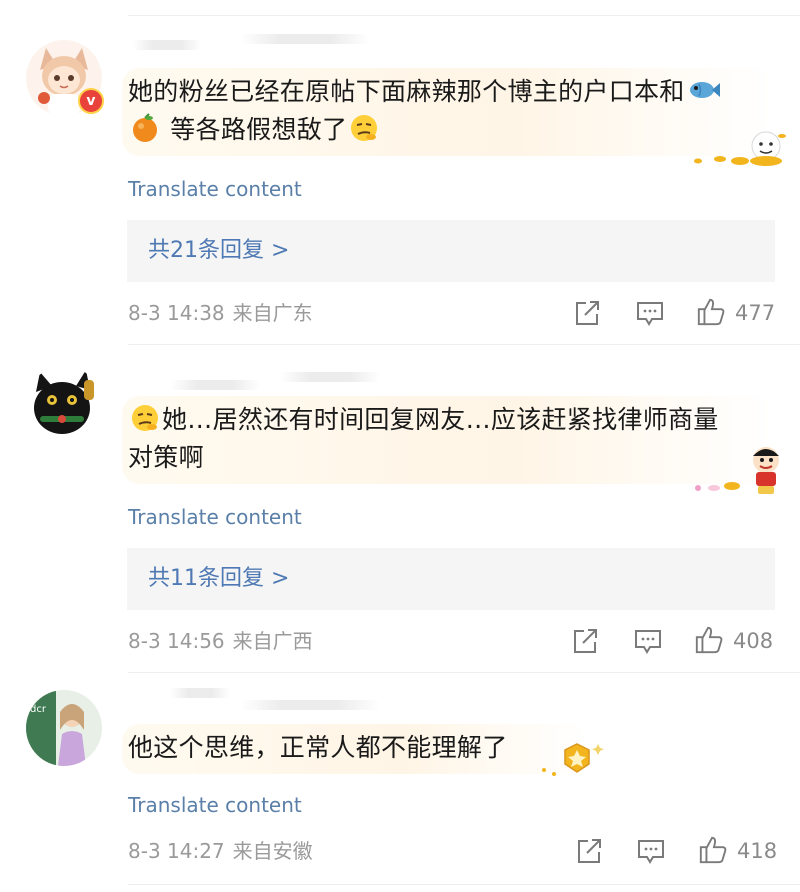  What do you see at coordinates (272, 851) in the screenshot?
I see `location: 来自安徽` at bounding box center [272, 851].